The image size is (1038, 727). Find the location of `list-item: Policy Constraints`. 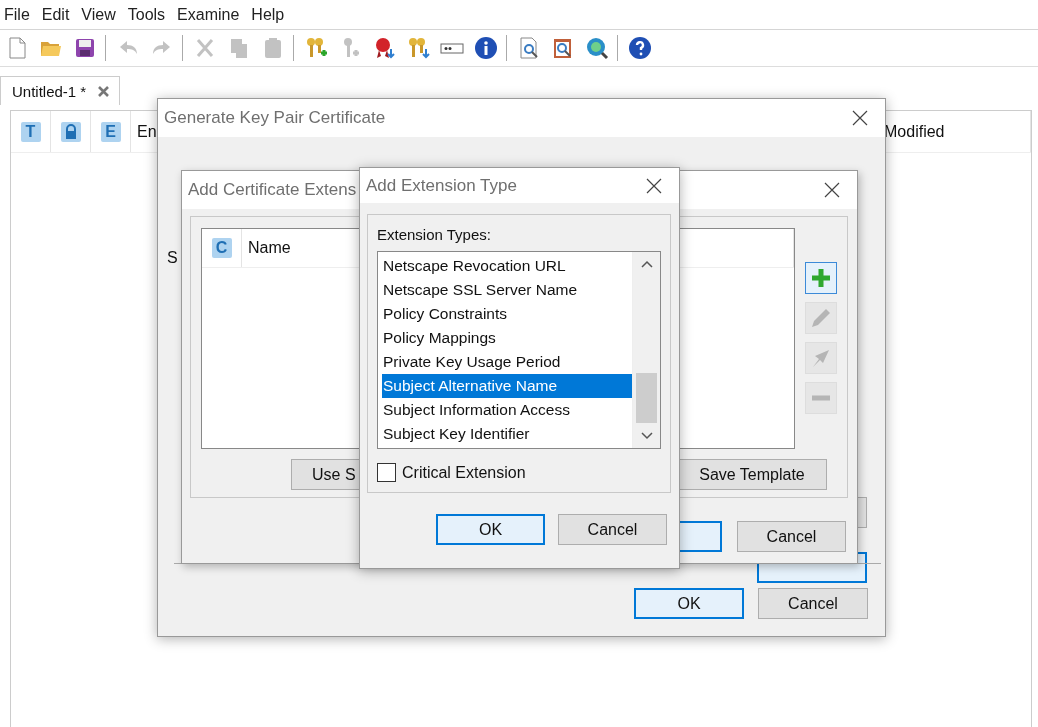

list-item: Policy Constraints is located at coordinates (507, 314).